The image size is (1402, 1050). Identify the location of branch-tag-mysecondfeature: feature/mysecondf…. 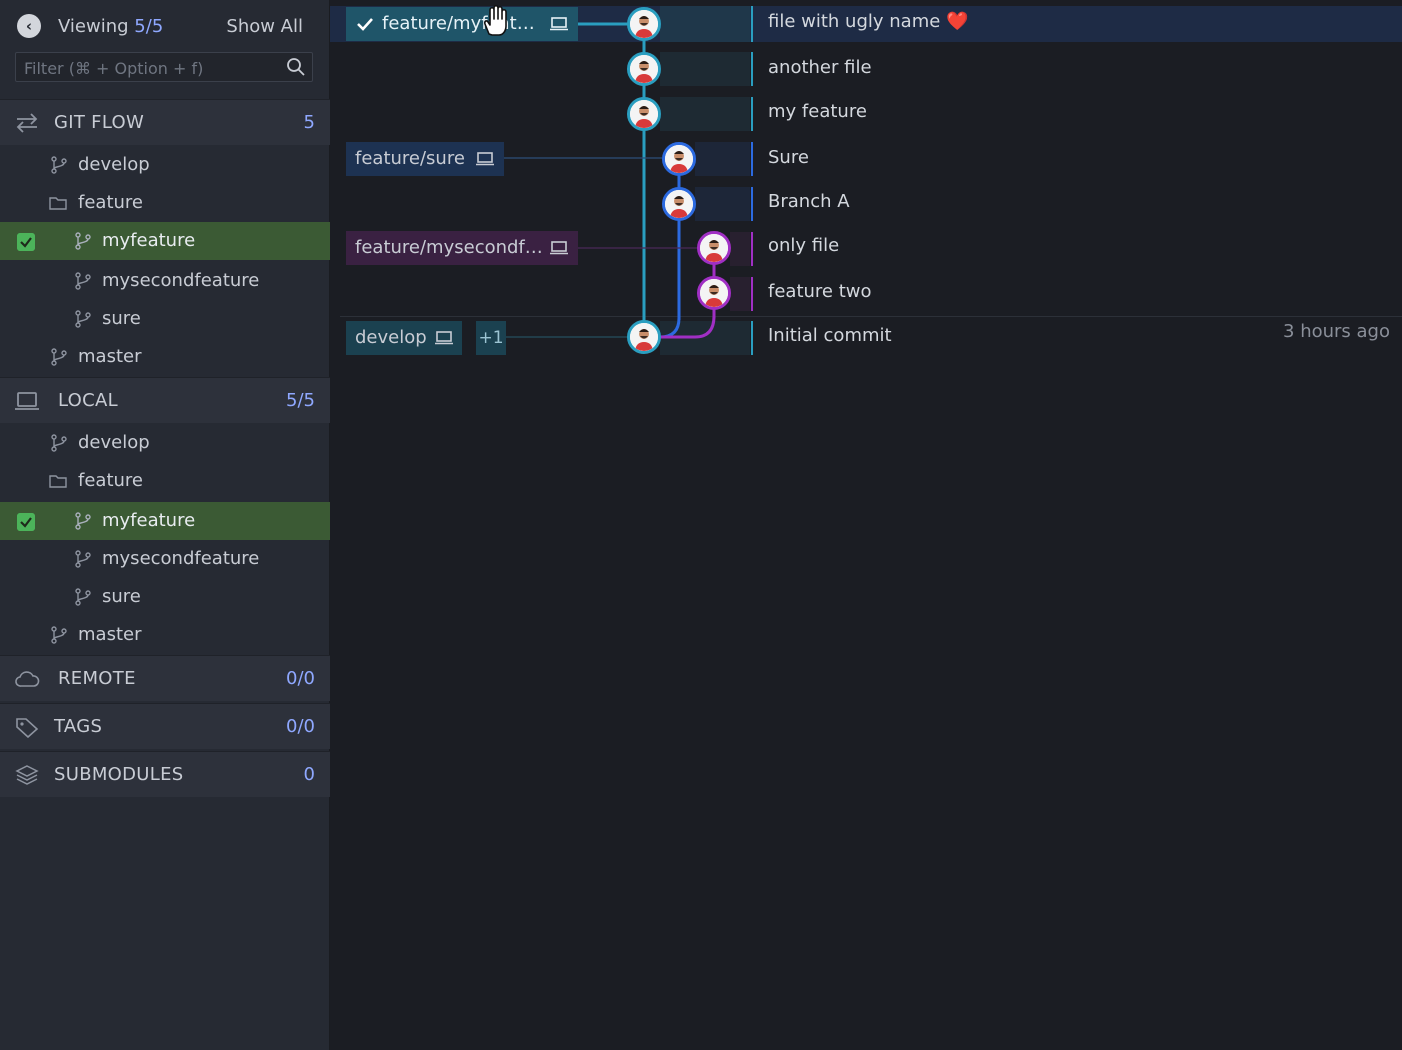
(462, 248).